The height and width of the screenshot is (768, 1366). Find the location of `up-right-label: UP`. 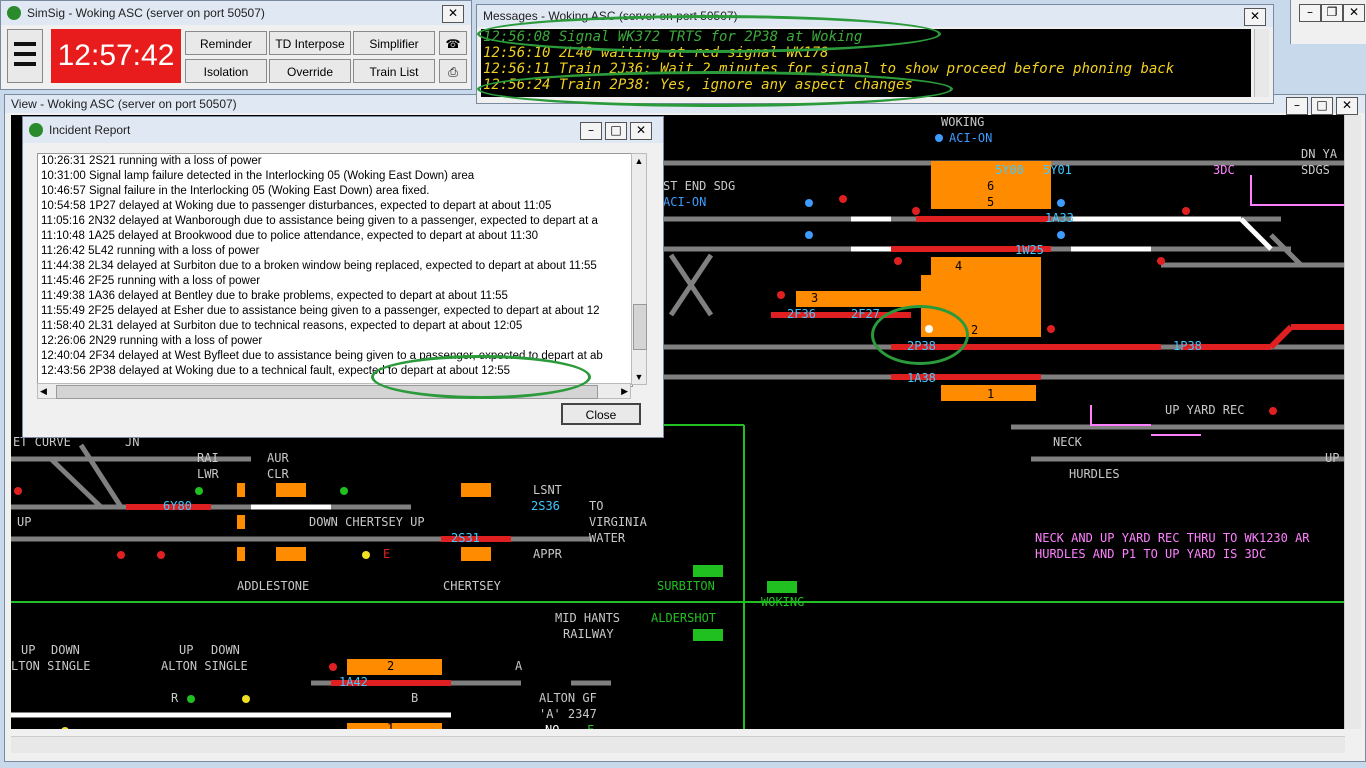

up-right-label: UP is located at coordinates (1332, 458).